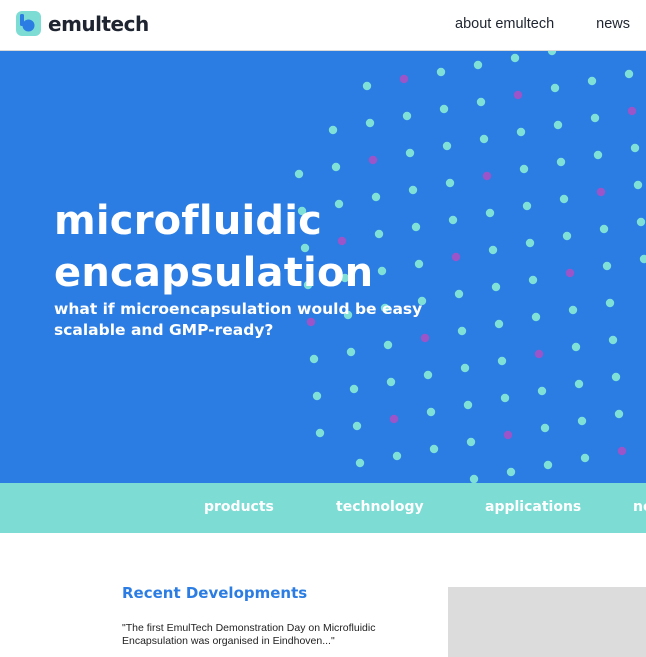 The width and height of the screenshot is (646, 657). Describe the element at coordinates (380, 507) in the screenshot. I see `subnav-technology: technology` at that location.